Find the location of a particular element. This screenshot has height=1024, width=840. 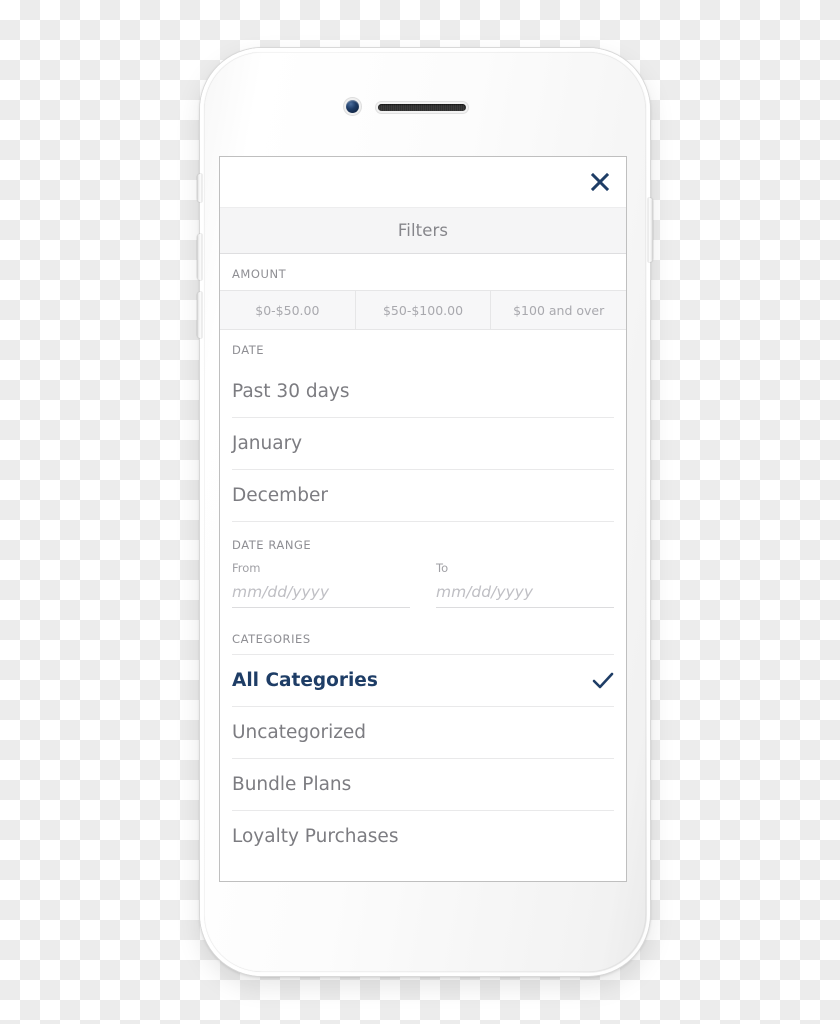

amount-option-0: $0-$50.00 is located at coordinates (288, 310).